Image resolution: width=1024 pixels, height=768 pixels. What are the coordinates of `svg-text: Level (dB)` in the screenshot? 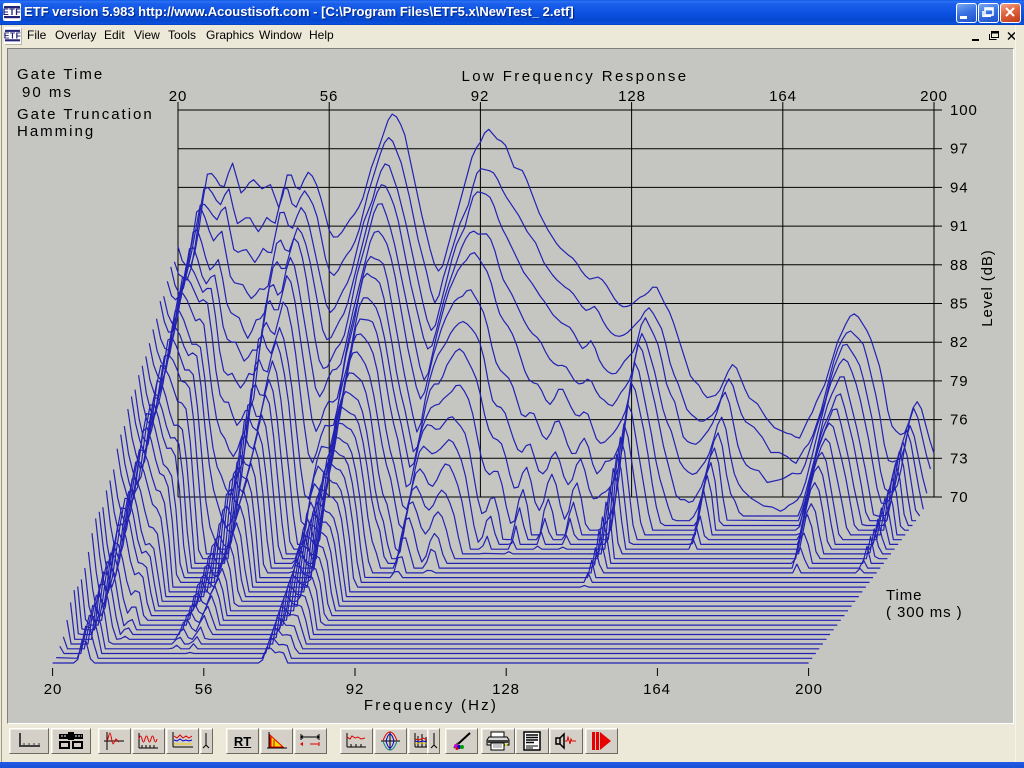 It's located at (987, 287).